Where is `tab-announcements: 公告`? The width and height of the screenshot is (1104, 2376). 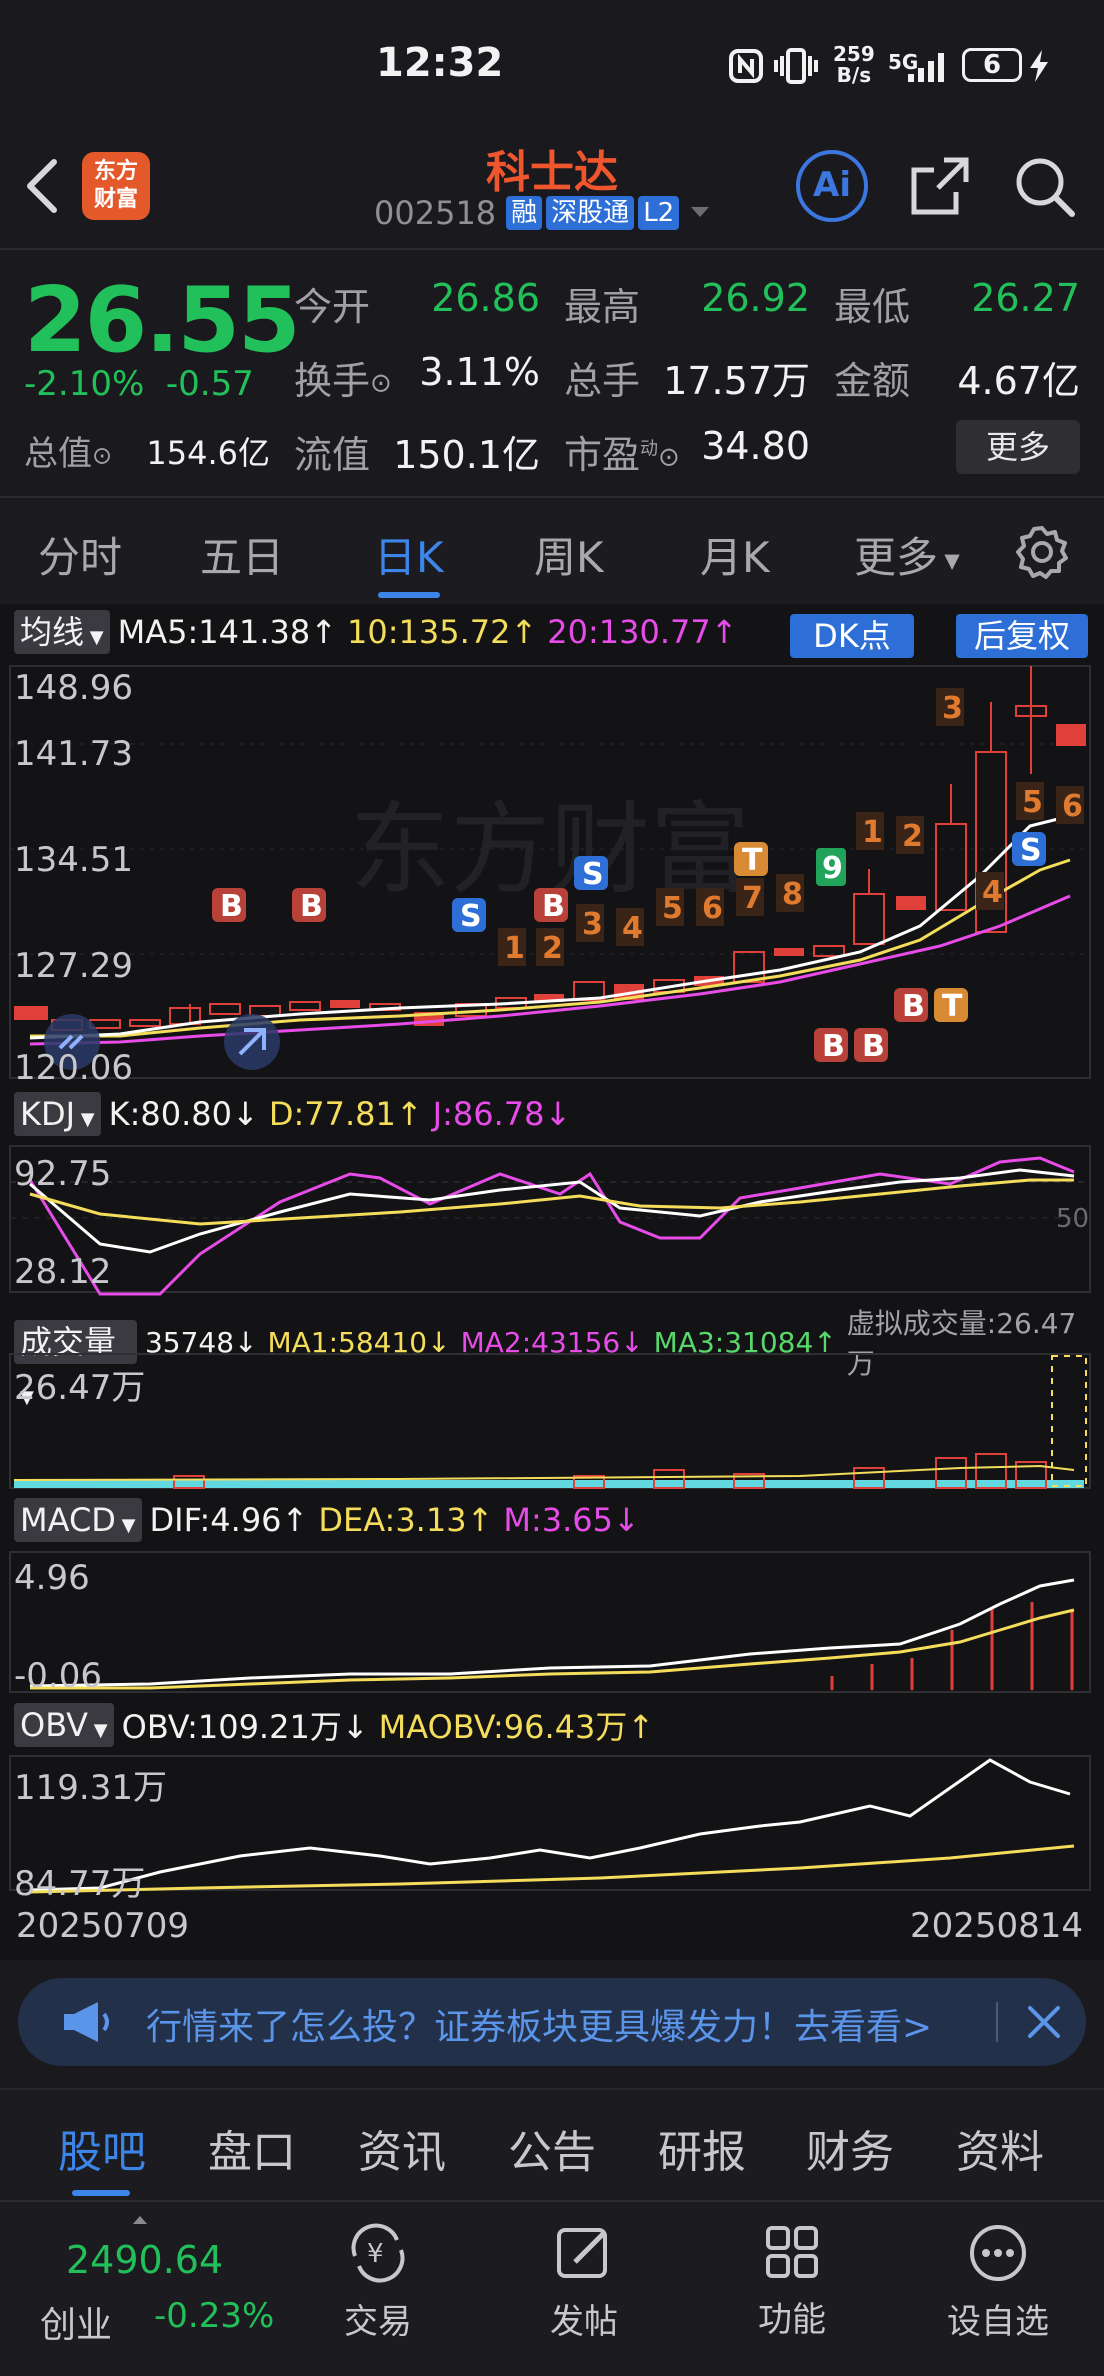 tab-announcements: 公告 is located at coordinates (552, 2148).